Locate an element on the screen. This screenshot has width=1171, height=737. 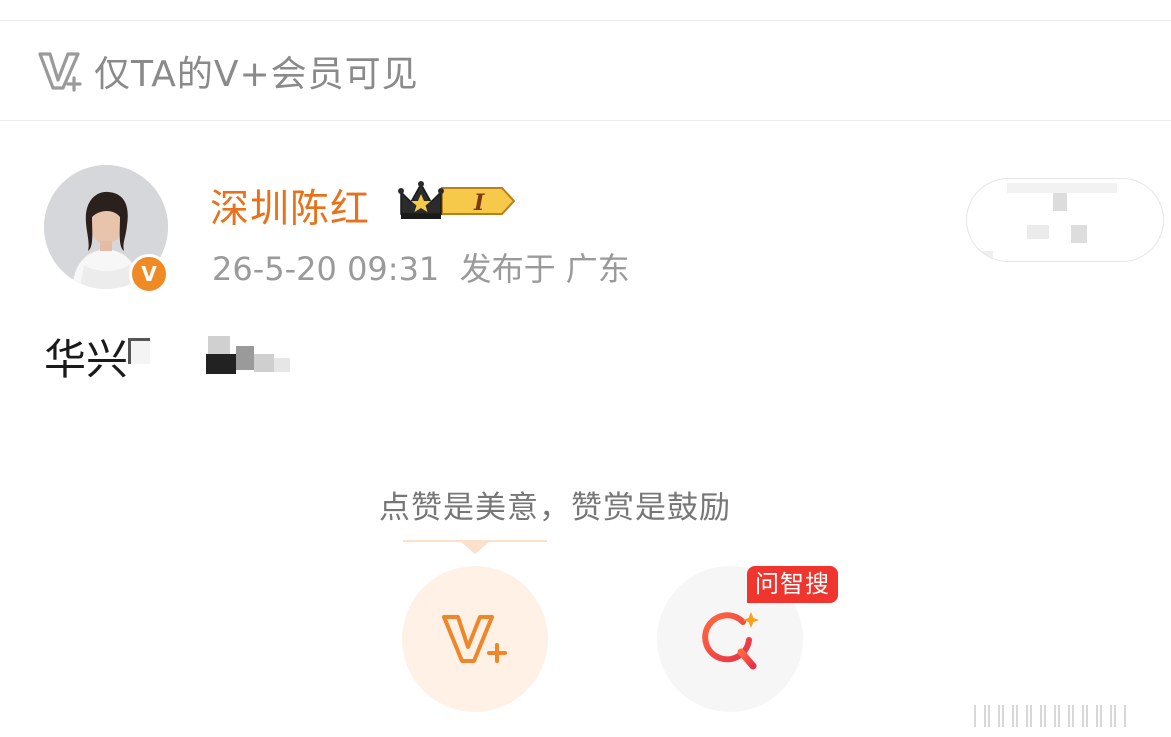
visibility-text: 仅TA的V+会员可见 is located at coordinates (256, 74).